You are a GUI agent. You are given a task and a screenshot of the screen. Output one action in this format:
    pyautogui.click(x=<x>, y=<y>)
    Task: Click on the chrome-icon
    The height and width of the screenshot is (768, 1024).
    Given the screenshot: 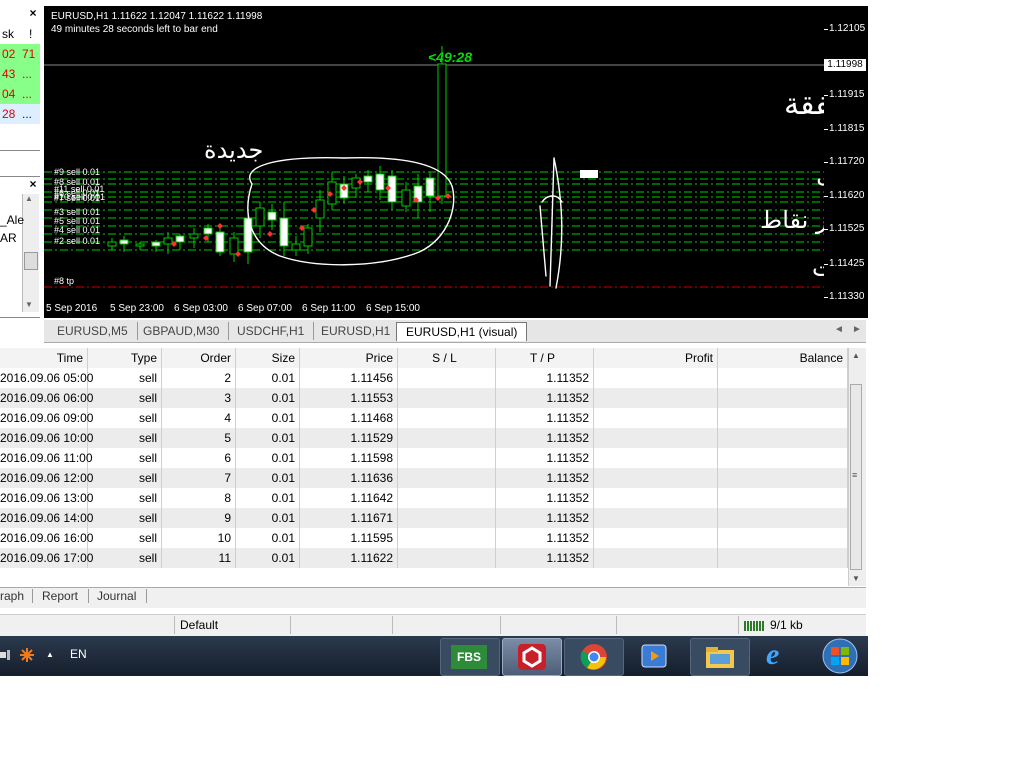 What is the action you would take?
    pyautogui.click(x=593, y=657)
    